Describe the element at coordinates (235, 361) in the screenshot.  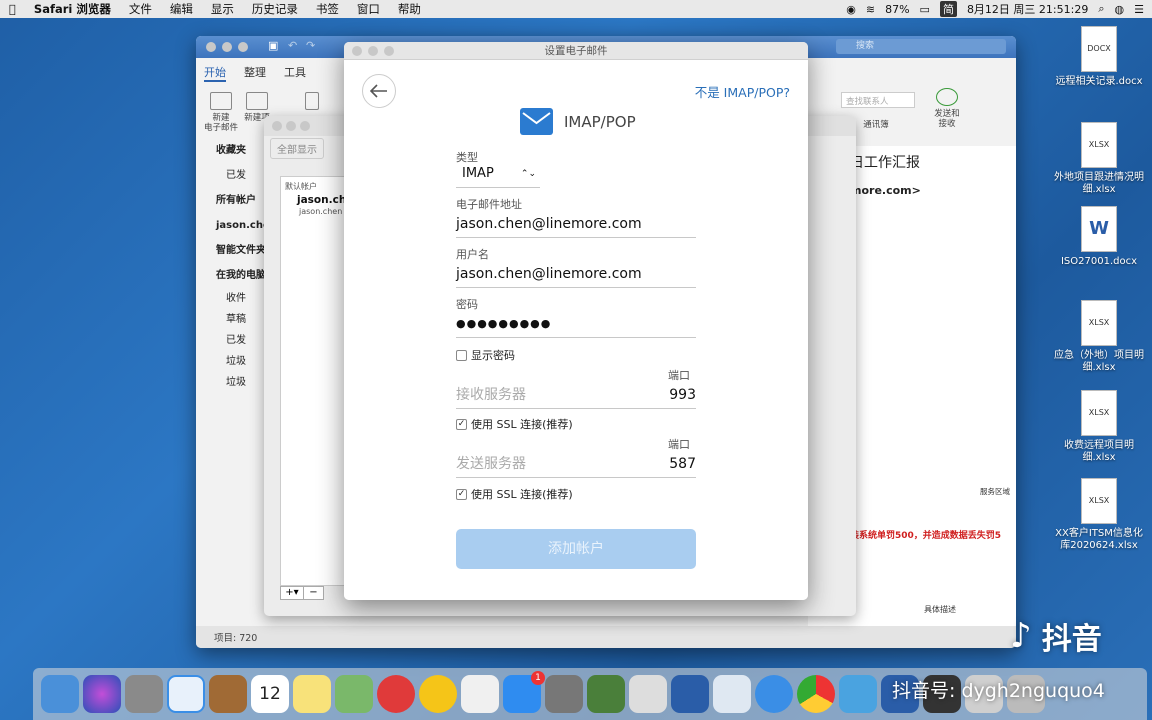
I see `sidebar-item-deleted: 垃圾` at that location.